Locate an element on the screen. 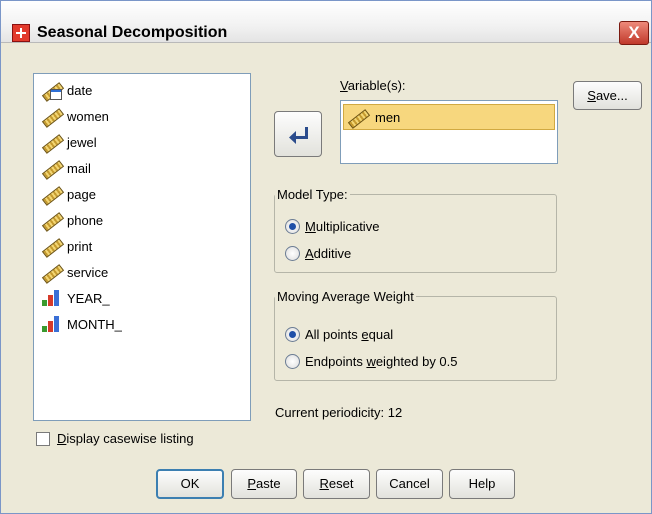  mnemonic: S is located at coordinates (591, 95).